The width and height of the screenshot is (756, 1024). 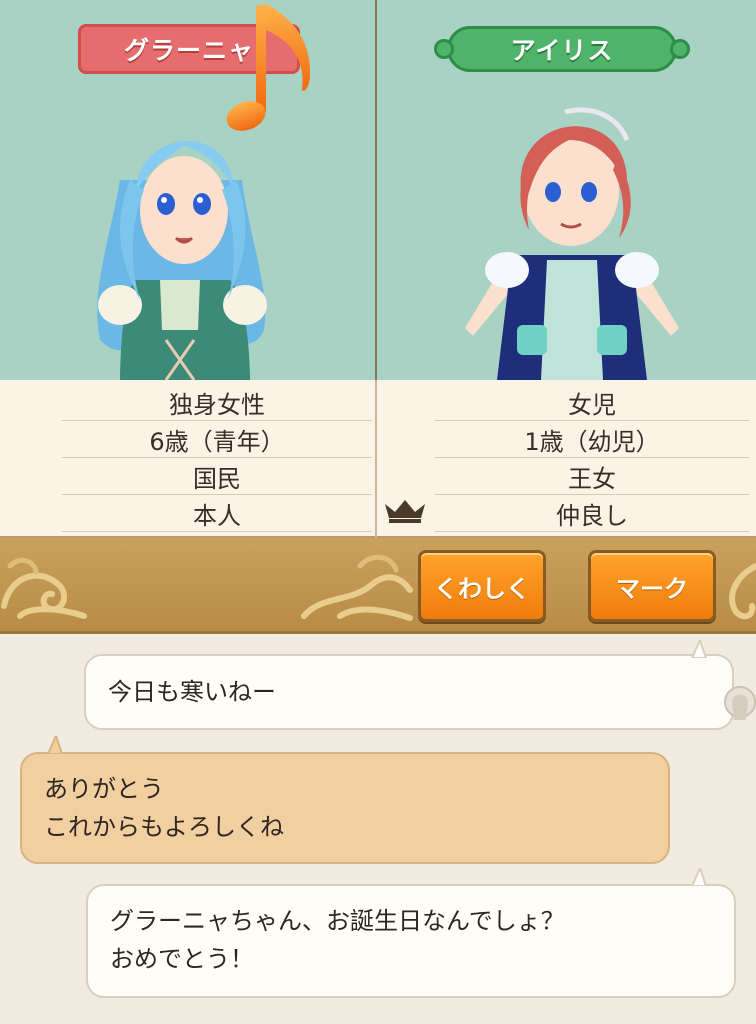 I want to click on left-info-row: 本人, so click(x=217, y=513).